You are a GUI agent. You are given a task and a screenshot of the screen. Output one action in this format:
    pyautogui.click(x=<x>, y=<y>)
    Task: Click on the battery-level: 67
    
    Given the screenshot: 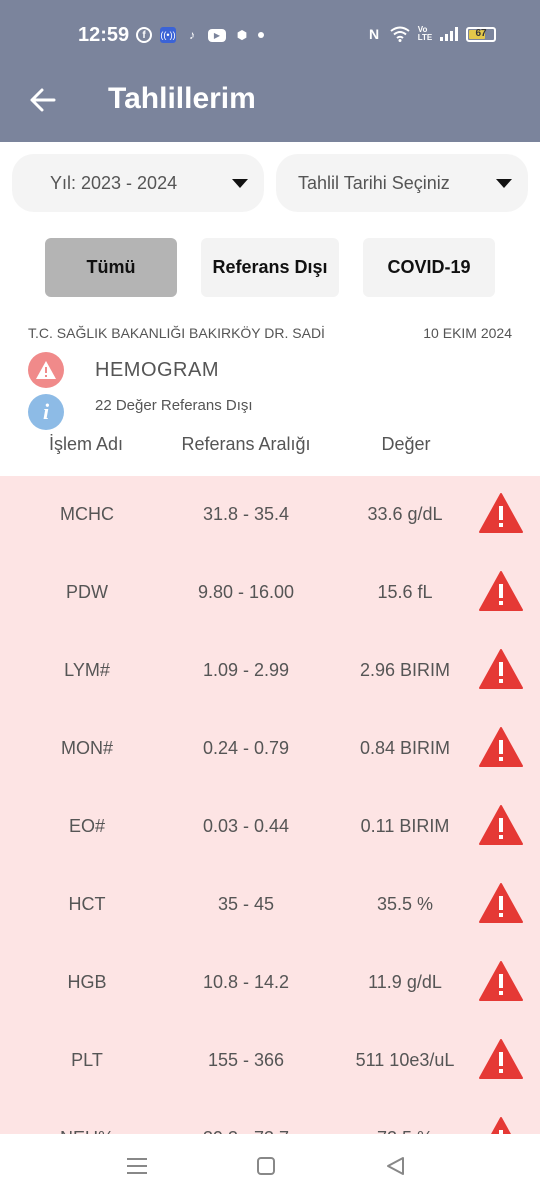 What is the action you would take?
    pyautogui.click(x=481, y=33)
    